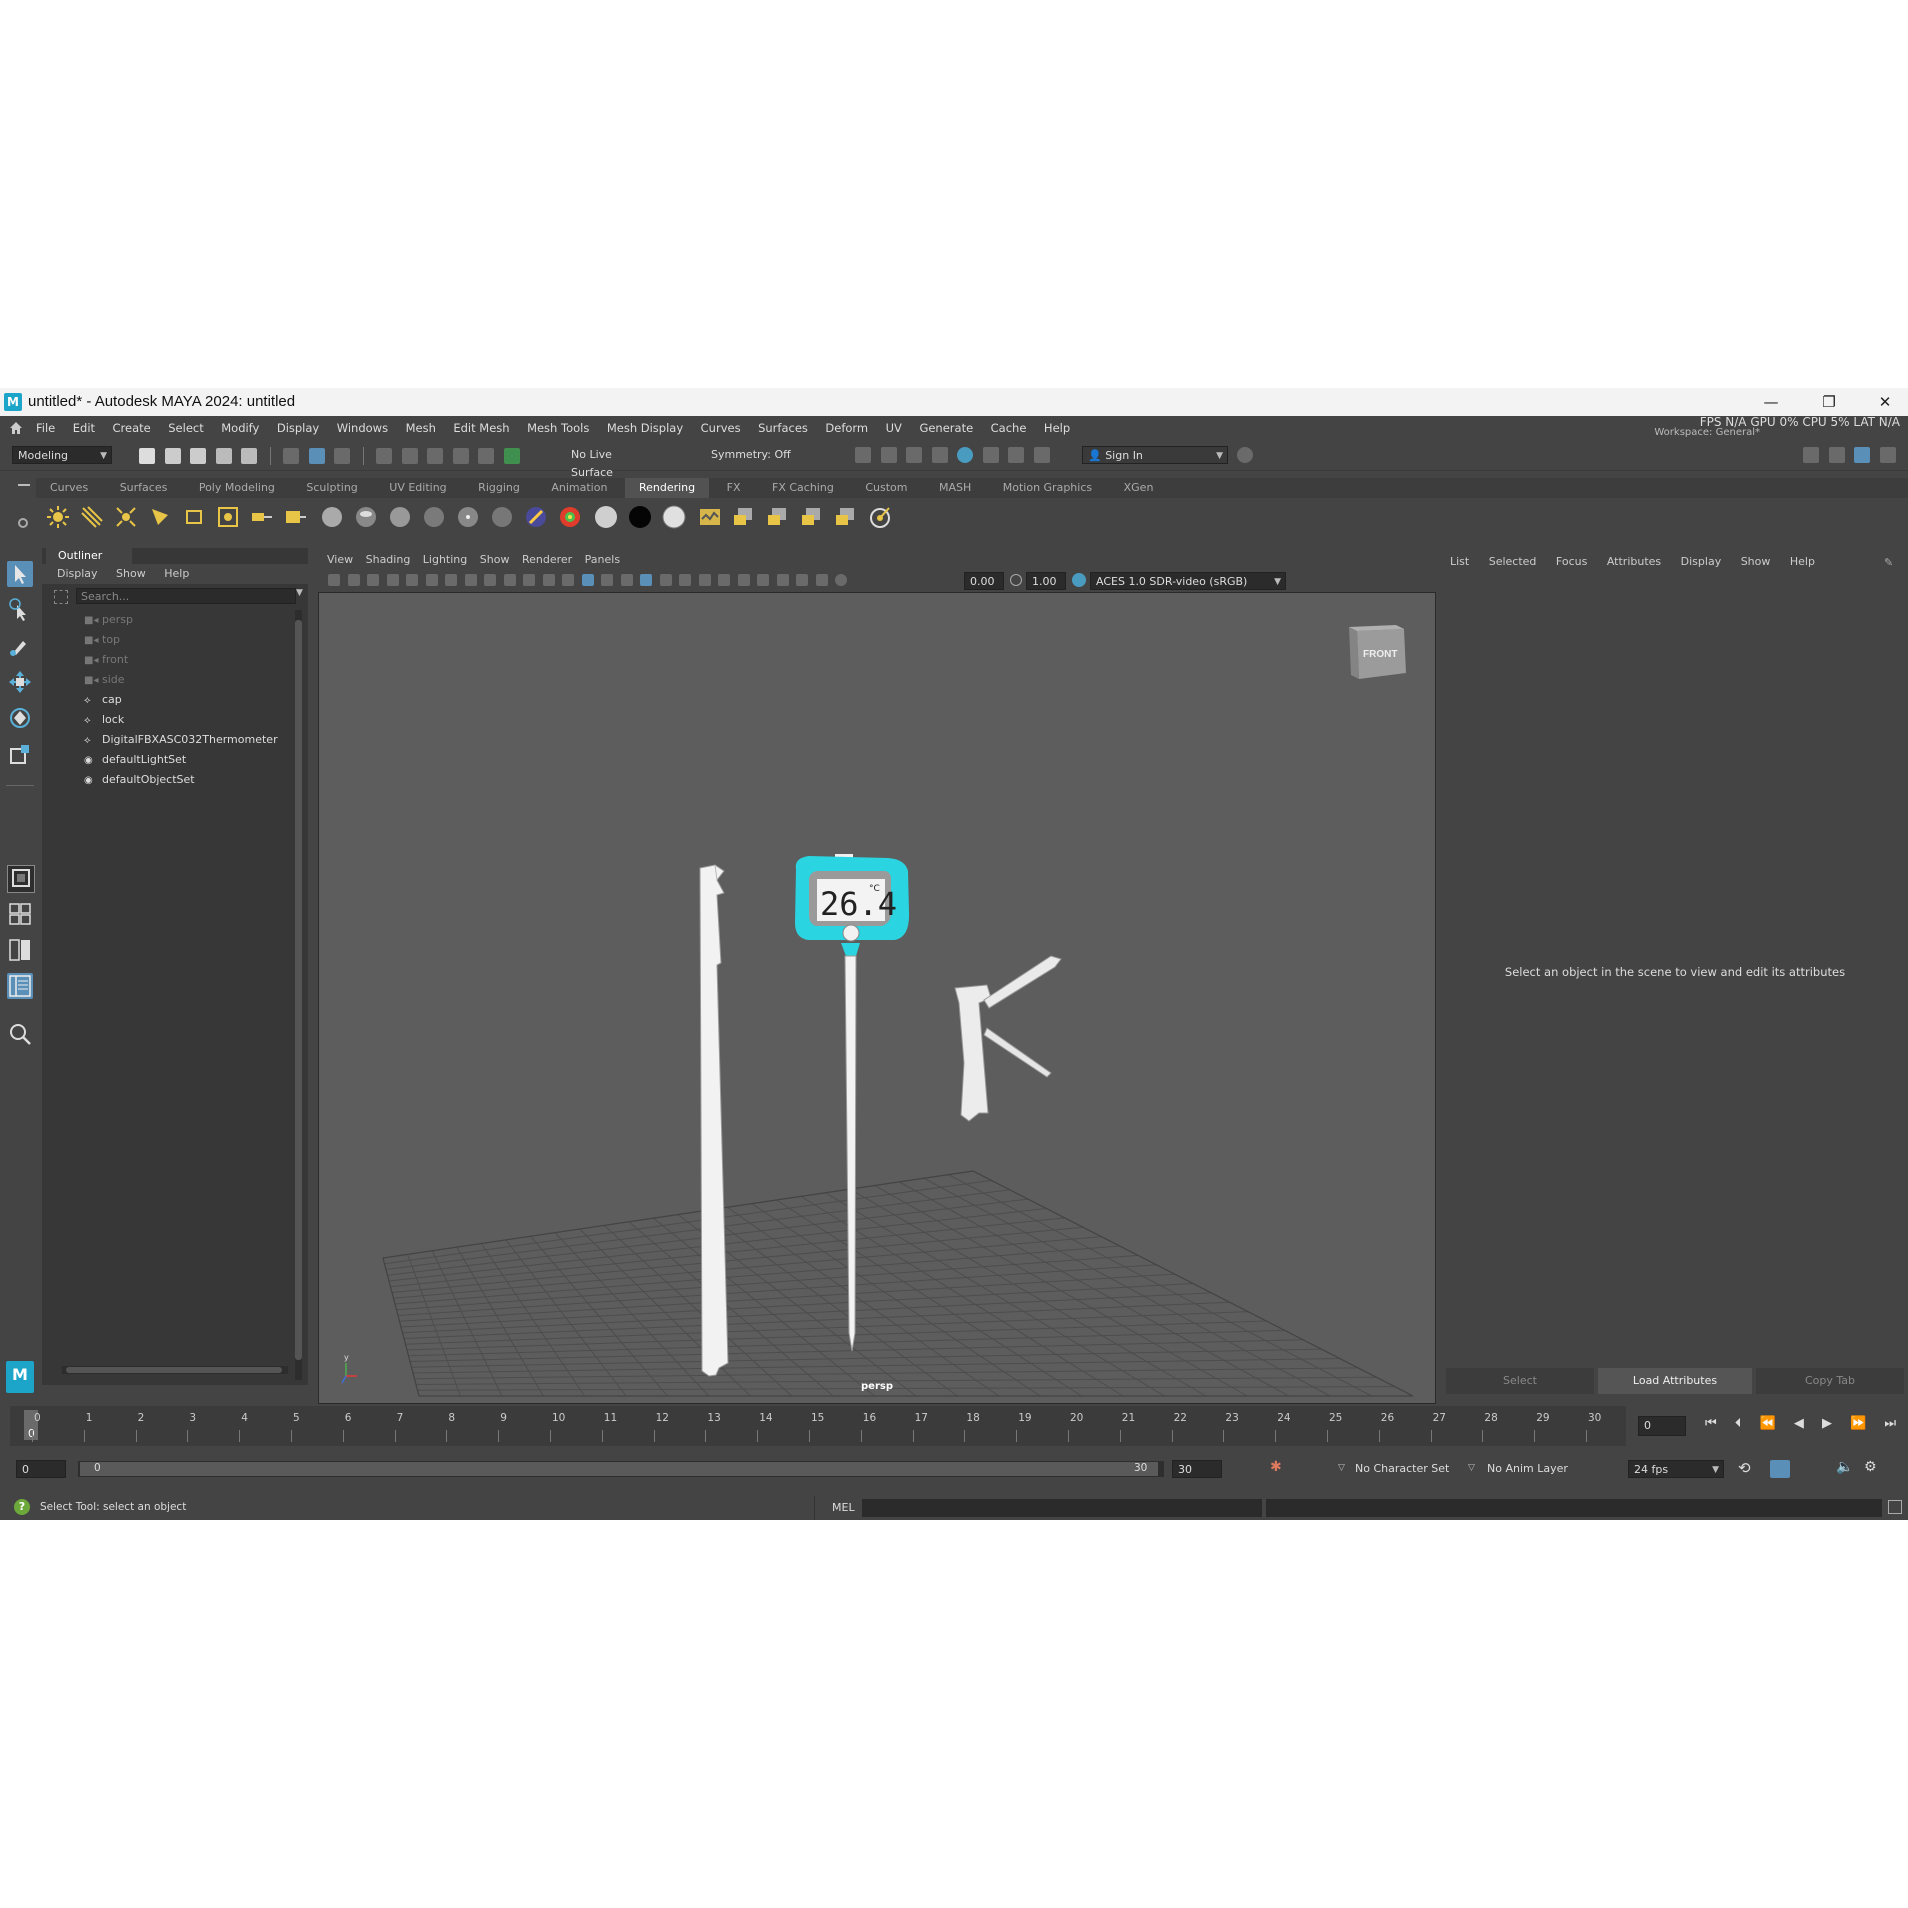 This screenshot has height=1908, width=1908. Describe the element at coordinates (388, 559) in the screenshot. I see `viewport-menu-shading: Shading` at that location.